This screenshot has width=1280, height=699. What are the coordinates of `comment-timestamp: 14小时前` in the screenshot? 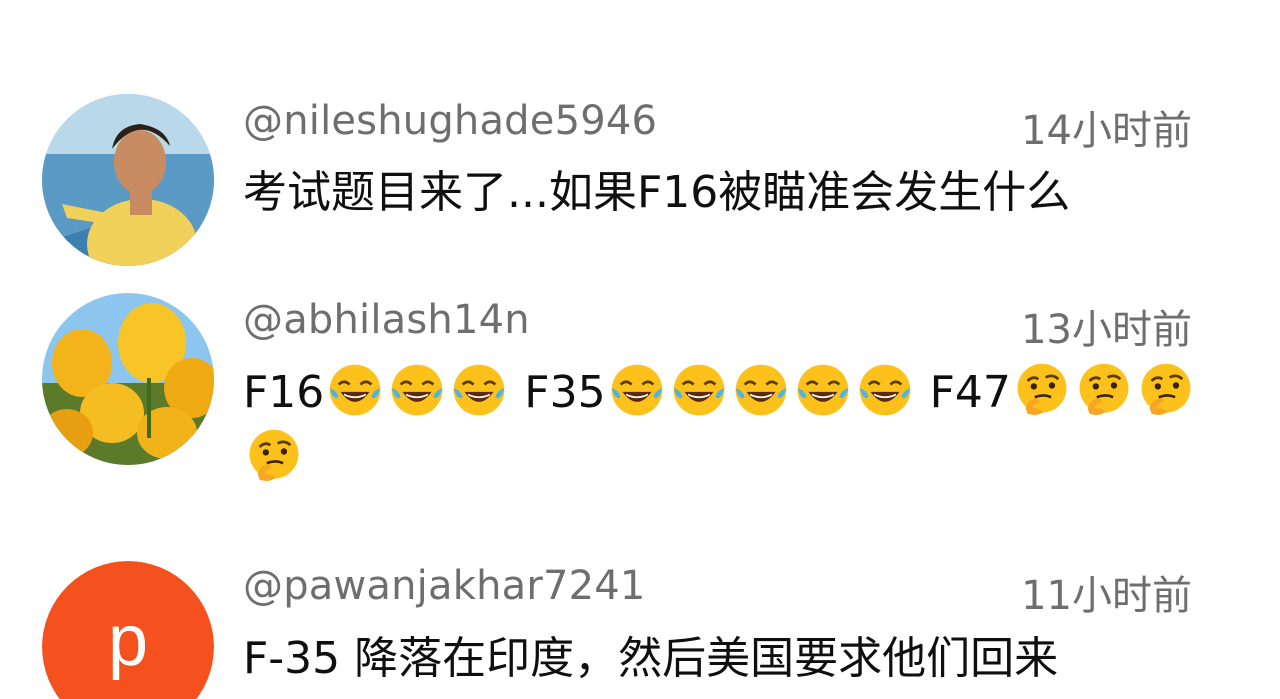 It's located at (1106, 131).